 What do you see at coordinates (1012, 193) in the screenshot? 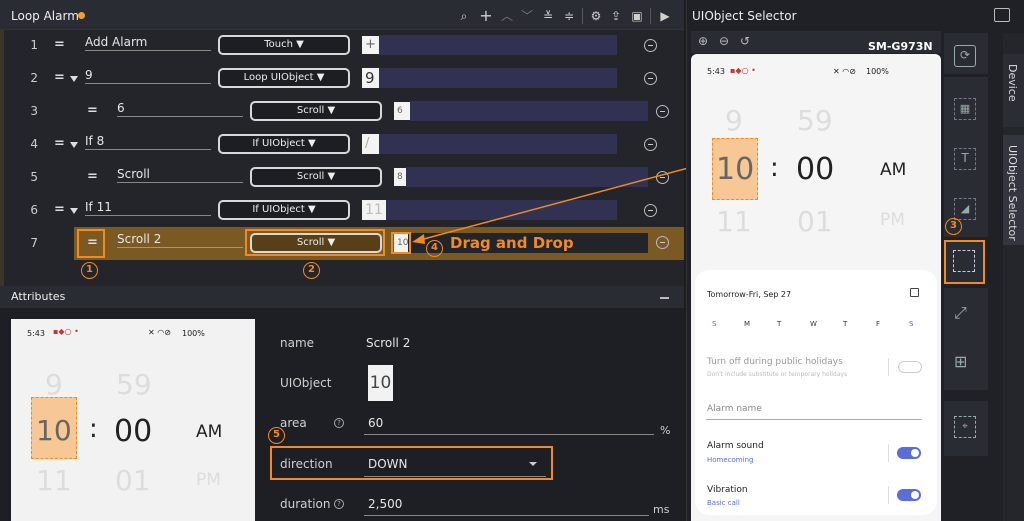
I see `tab-uiobject-selector: UIObject Selector` at bounding box center [1012, 193].